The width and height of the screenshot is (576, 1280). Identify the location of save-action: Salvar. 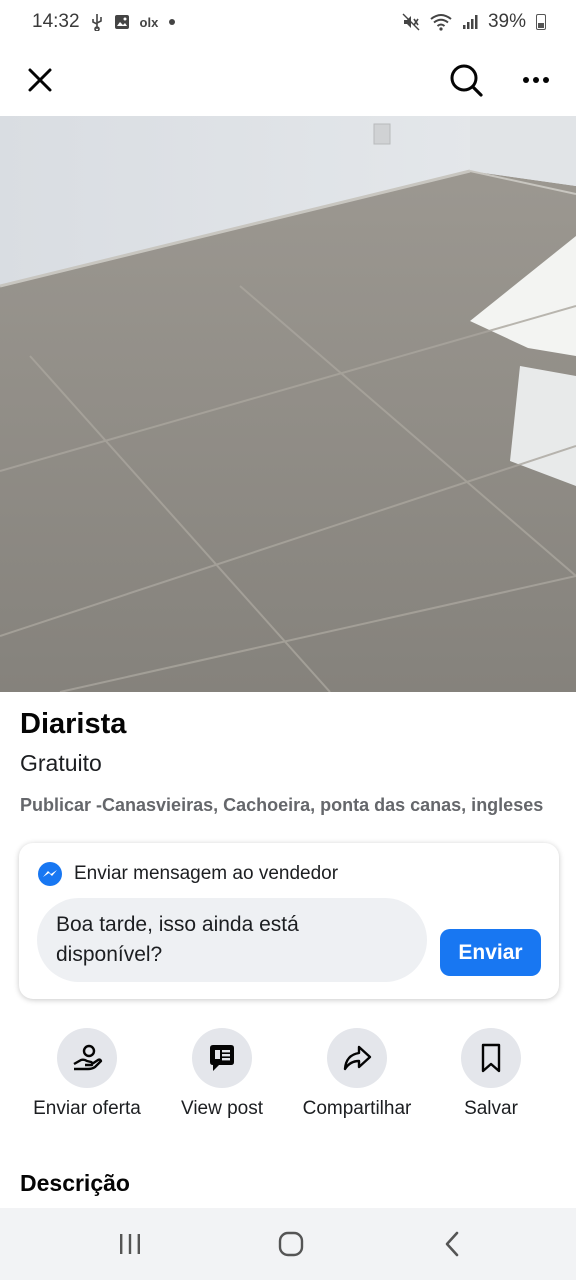
(491, 1074).